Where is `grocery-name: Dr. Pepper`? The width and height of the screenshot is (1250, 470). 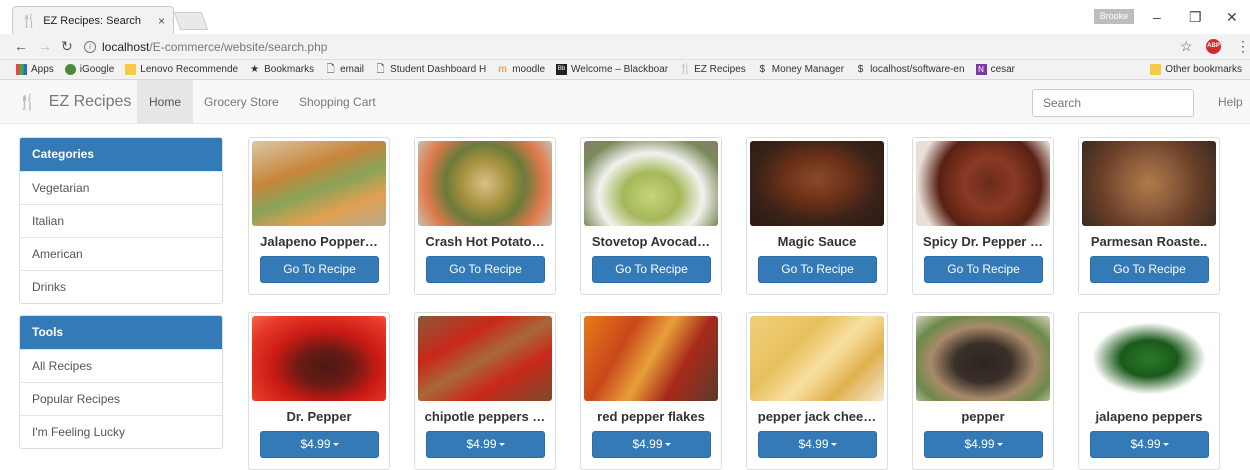
grocery-name: Dr. Pepper is located at coordinates (319, 416).